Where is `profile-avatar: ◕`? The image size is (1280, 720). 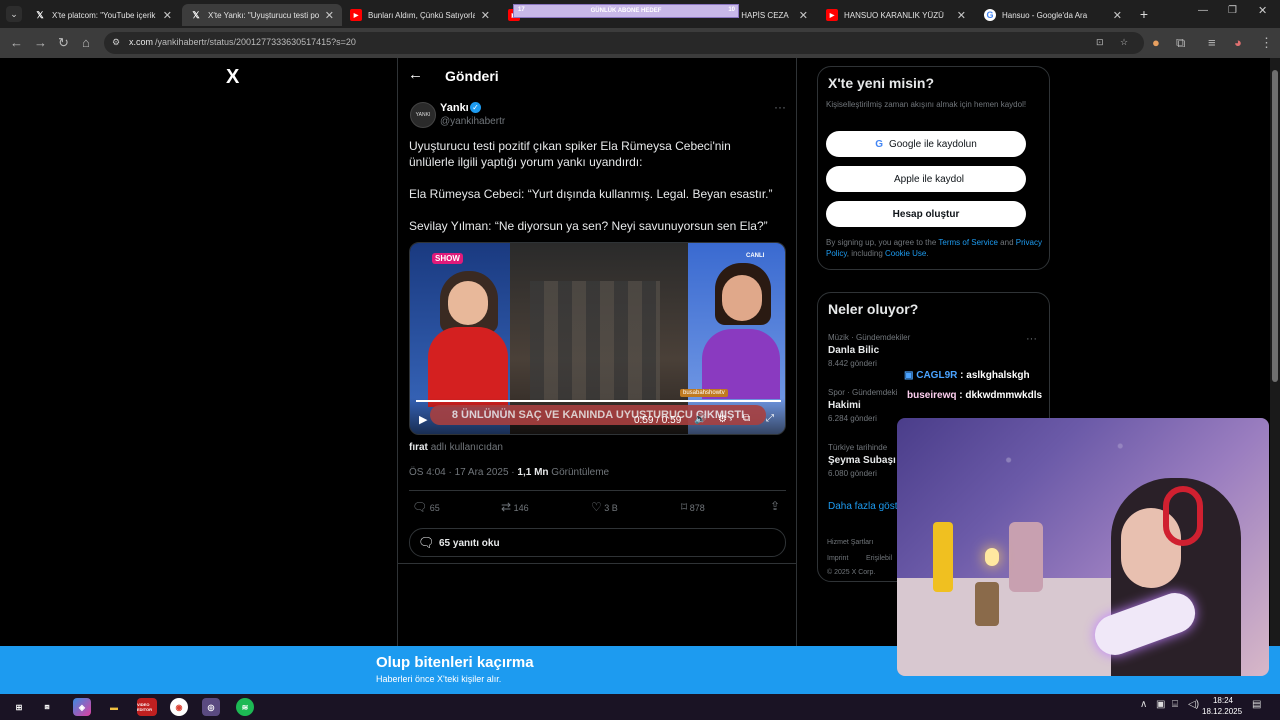 profile-avatar: ◕ is located at coordinates (1238, 42).